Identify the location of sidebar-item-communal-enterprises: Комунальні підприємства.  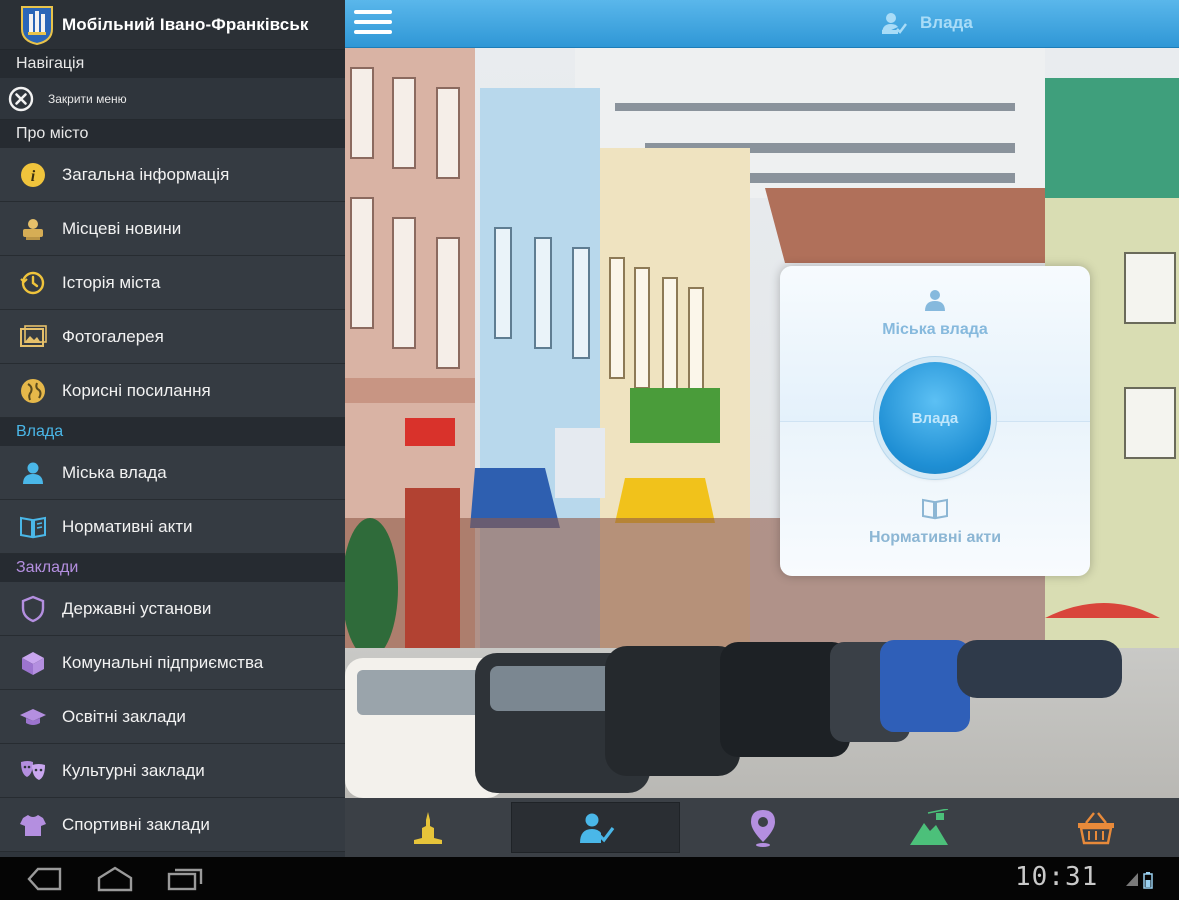
(172, 663).